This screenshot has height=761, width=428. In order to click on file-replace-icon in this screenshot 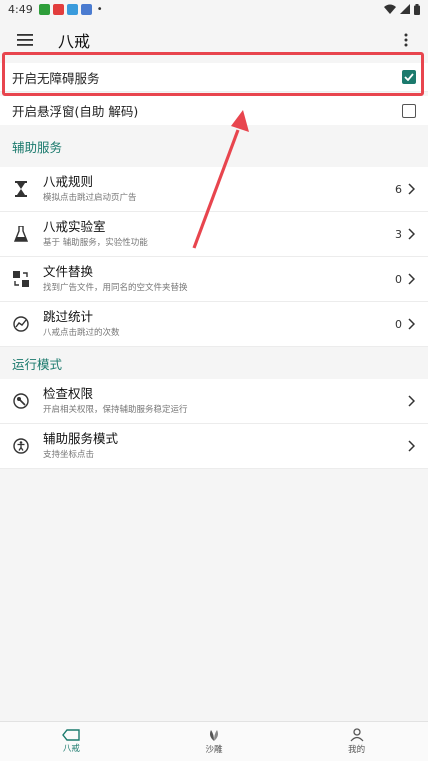, I will do `click(21, 279)`.